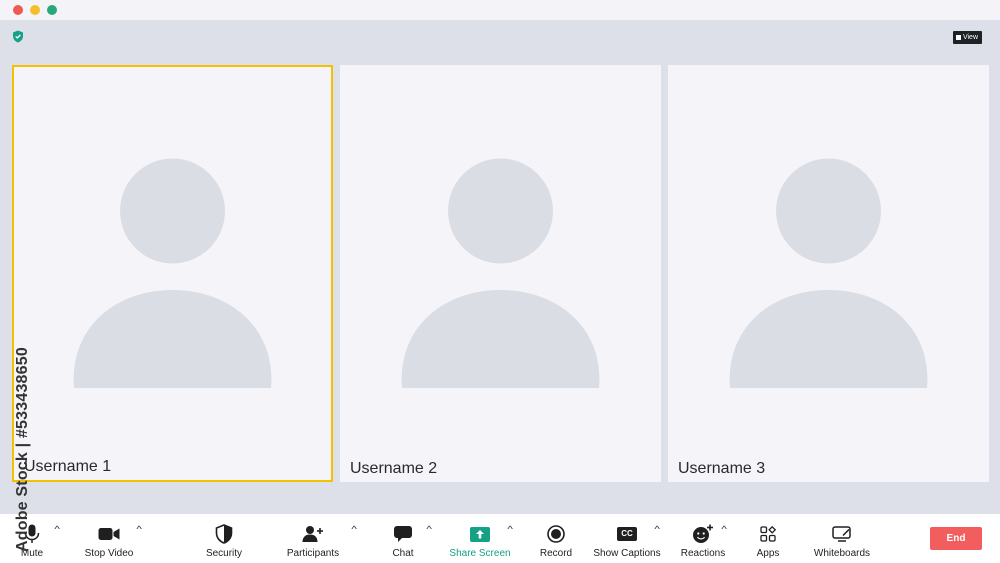 The width and height of the screenshot is (1000, 563). I want to click on chat-options-caret: ^, so click(429, 529).